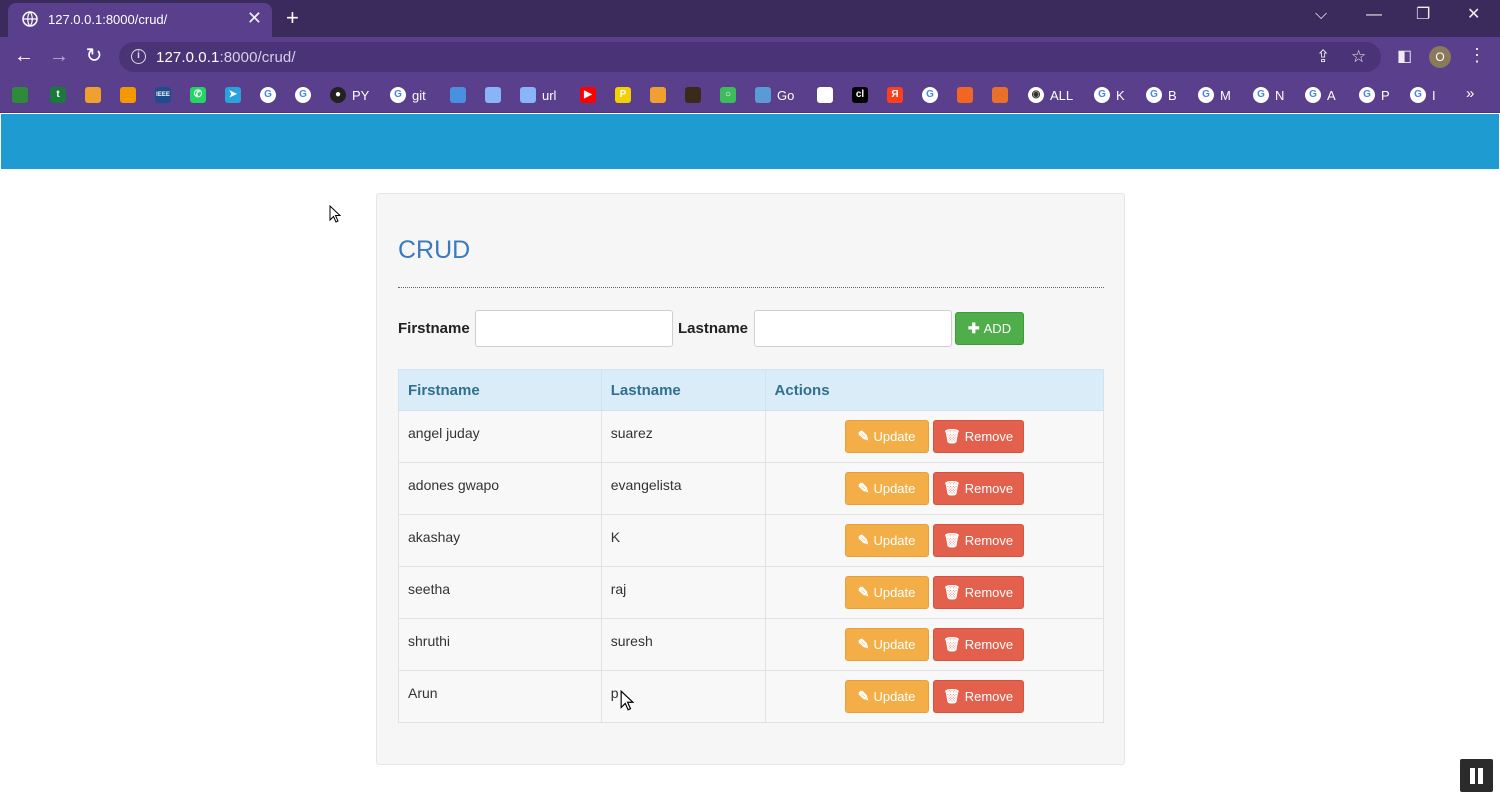 This screenshot has height=799, width=1500. Describe the element at coordinates (361, 95) in the screenshot. I see `bookmark-label: PY` at that location.